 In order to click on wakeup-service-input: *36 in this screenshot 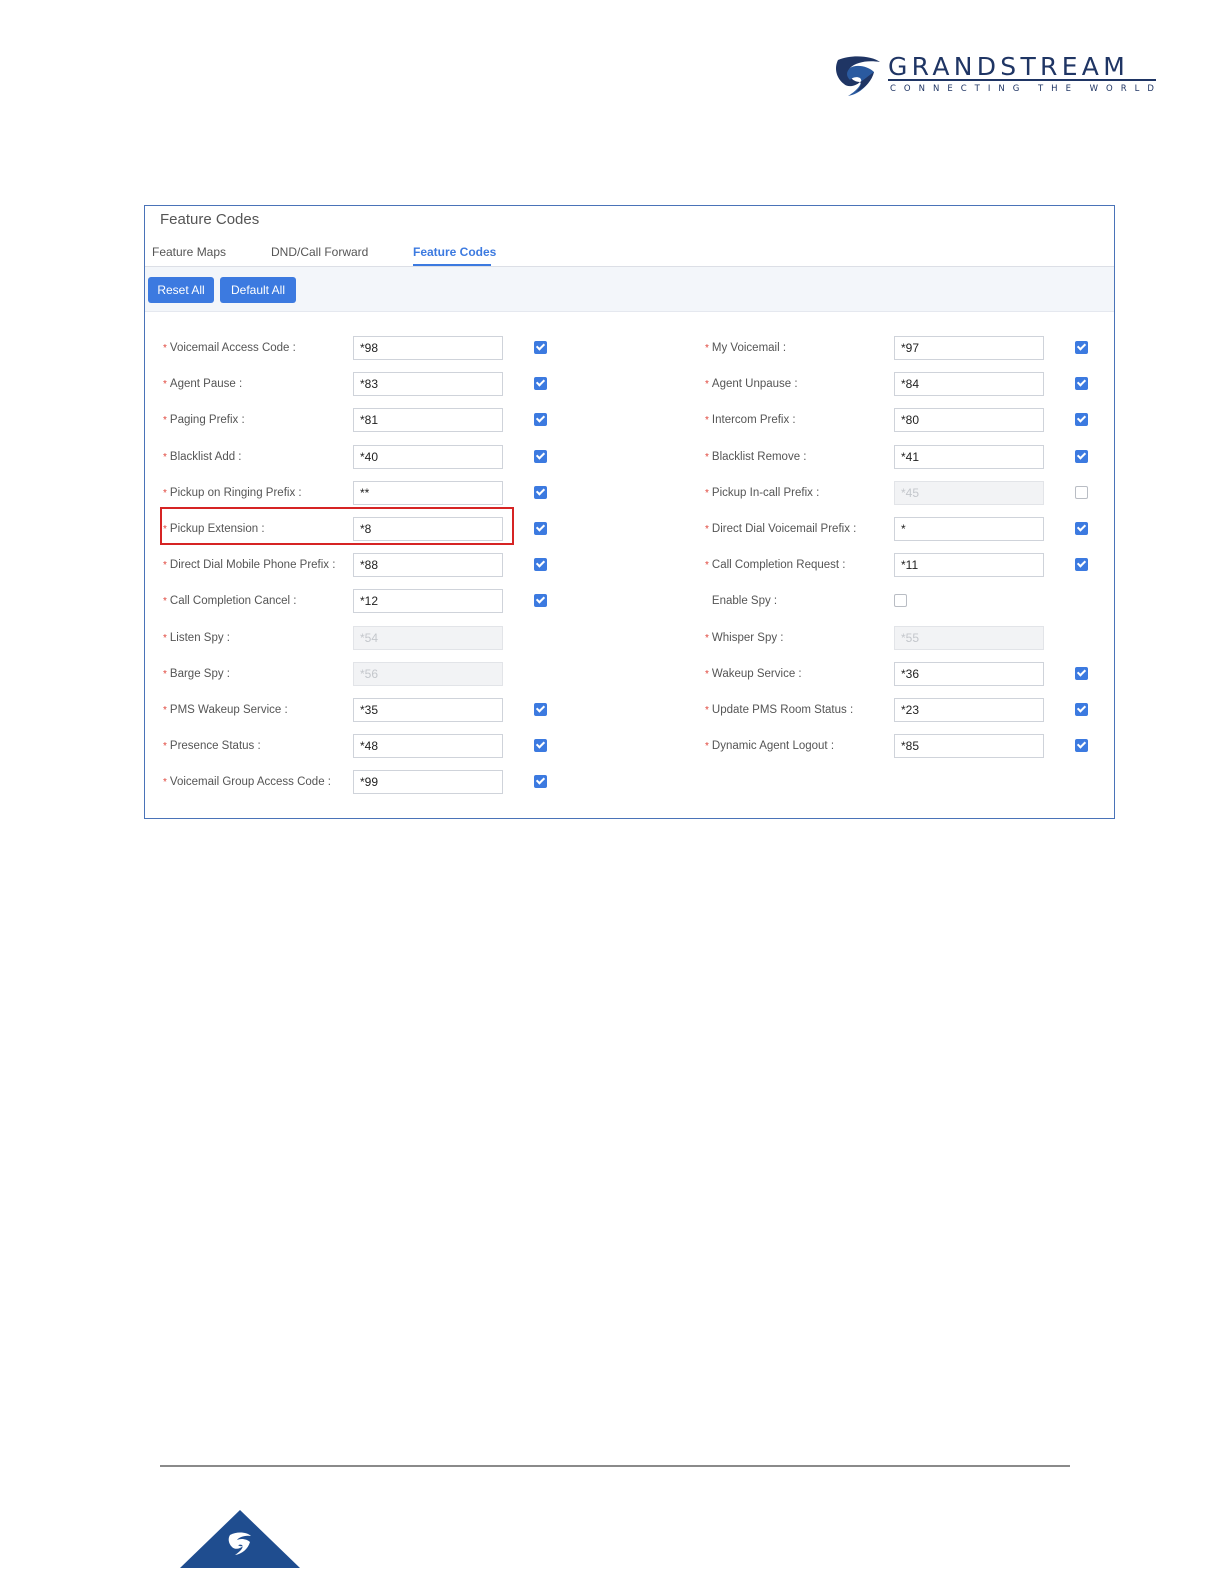, I will do `click(969, 674)`.